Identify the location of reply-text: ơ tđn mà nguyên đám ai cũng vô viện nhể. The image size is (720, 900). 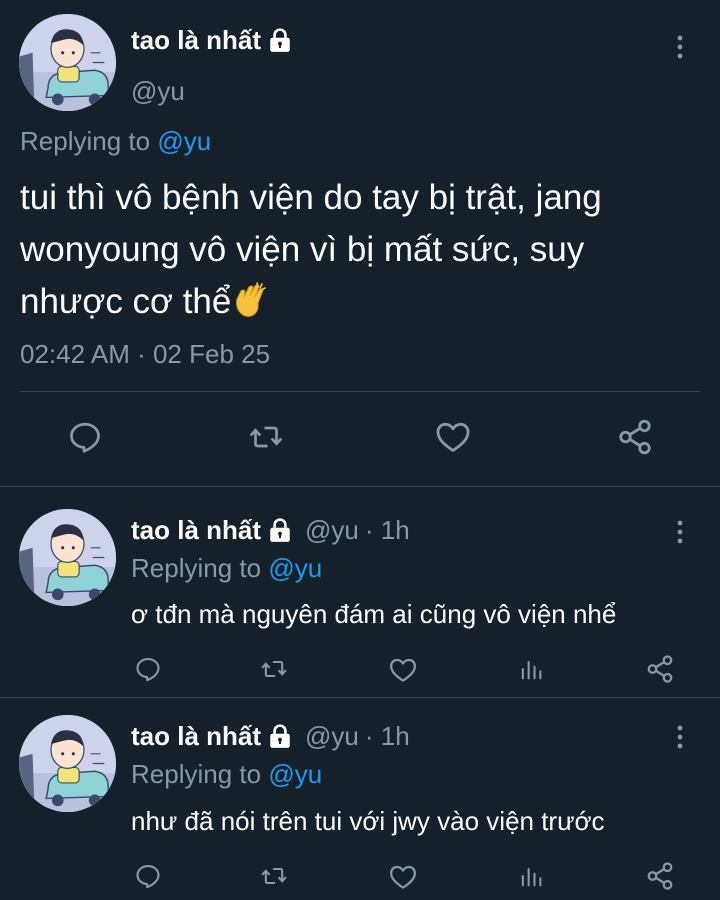
(374, 614).